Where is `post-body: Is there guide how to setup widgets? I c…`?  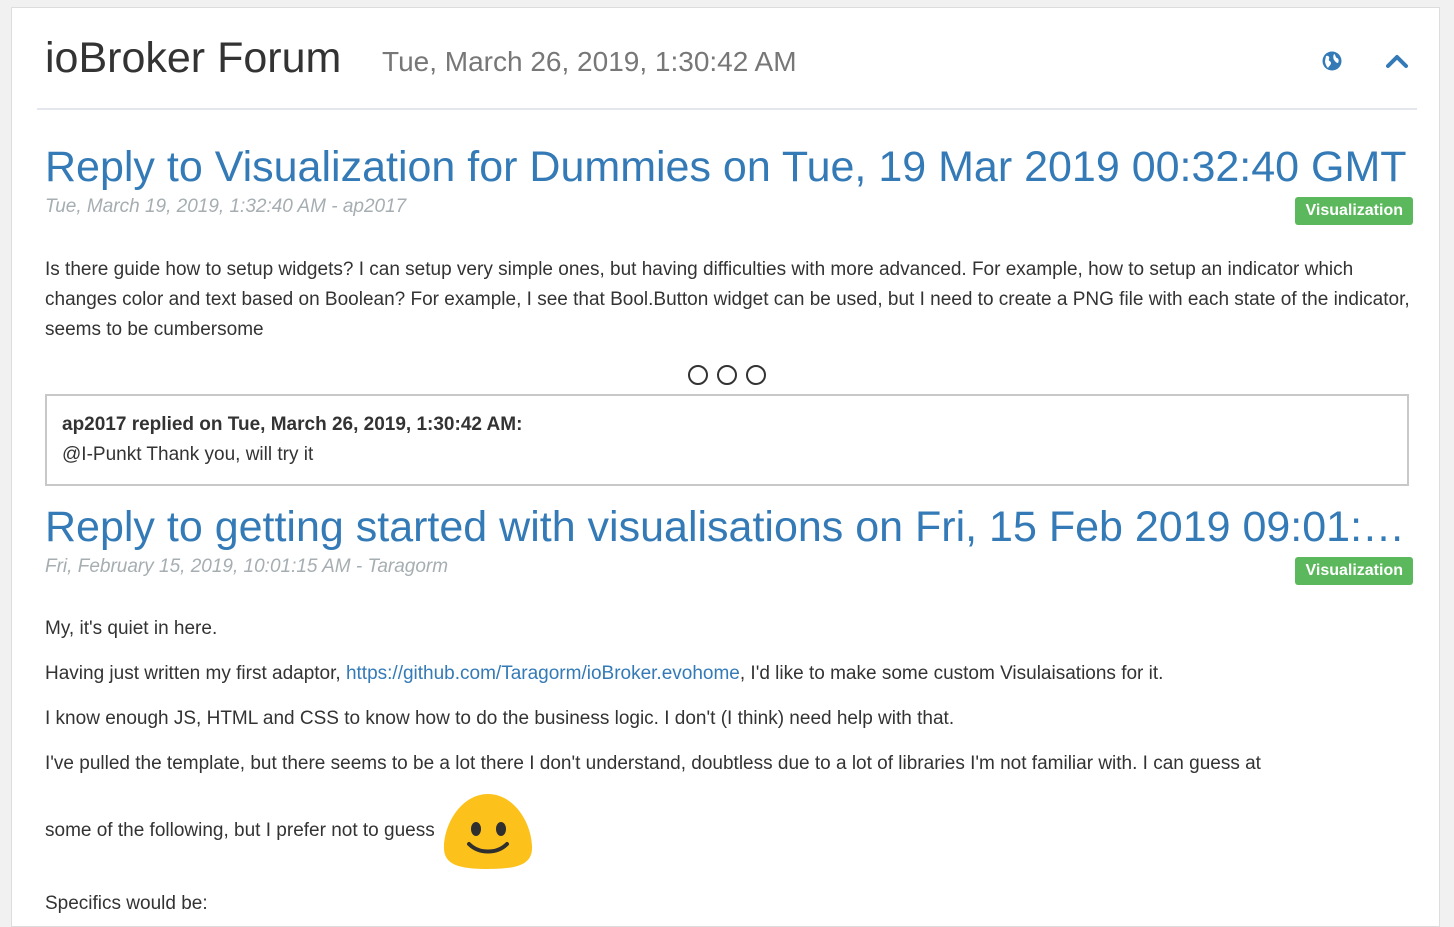 post-body: Is there guide how to setup widgets? I c… is located at coordinates (727, 300).